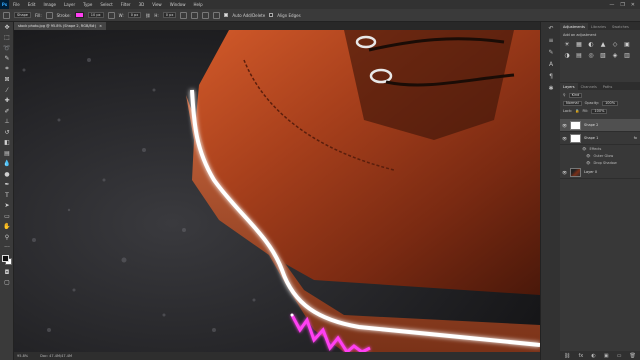  What do you see at coordinates (7, 174) in the screenshot?
I see `dodge-tool-icon: ●` at bounding box center [7, 174].